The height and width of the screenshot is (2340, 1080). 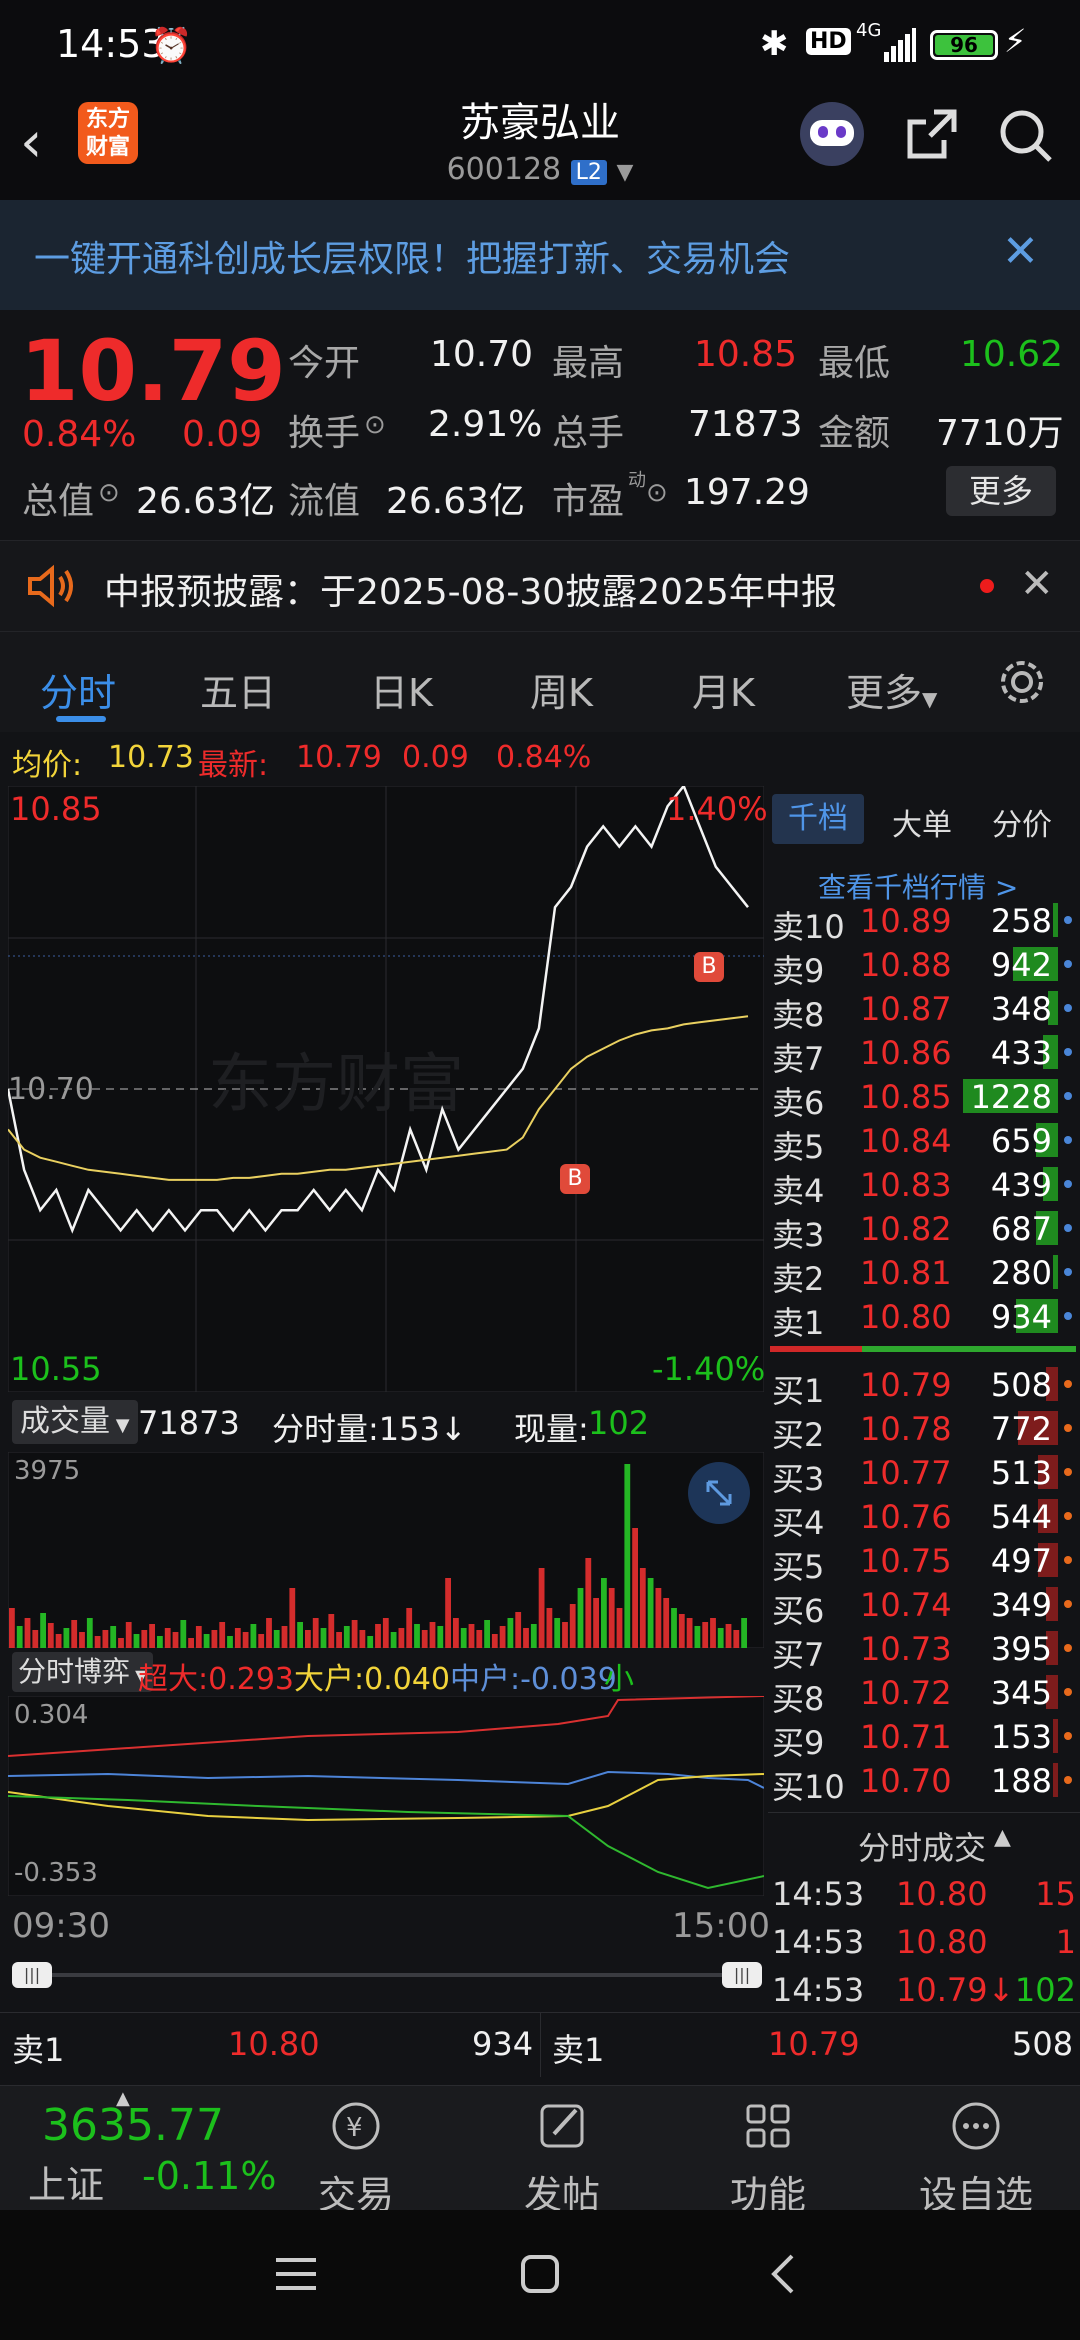 I want to click on bid-row: 买9 10.71 153, so click(x=924, y=1738).